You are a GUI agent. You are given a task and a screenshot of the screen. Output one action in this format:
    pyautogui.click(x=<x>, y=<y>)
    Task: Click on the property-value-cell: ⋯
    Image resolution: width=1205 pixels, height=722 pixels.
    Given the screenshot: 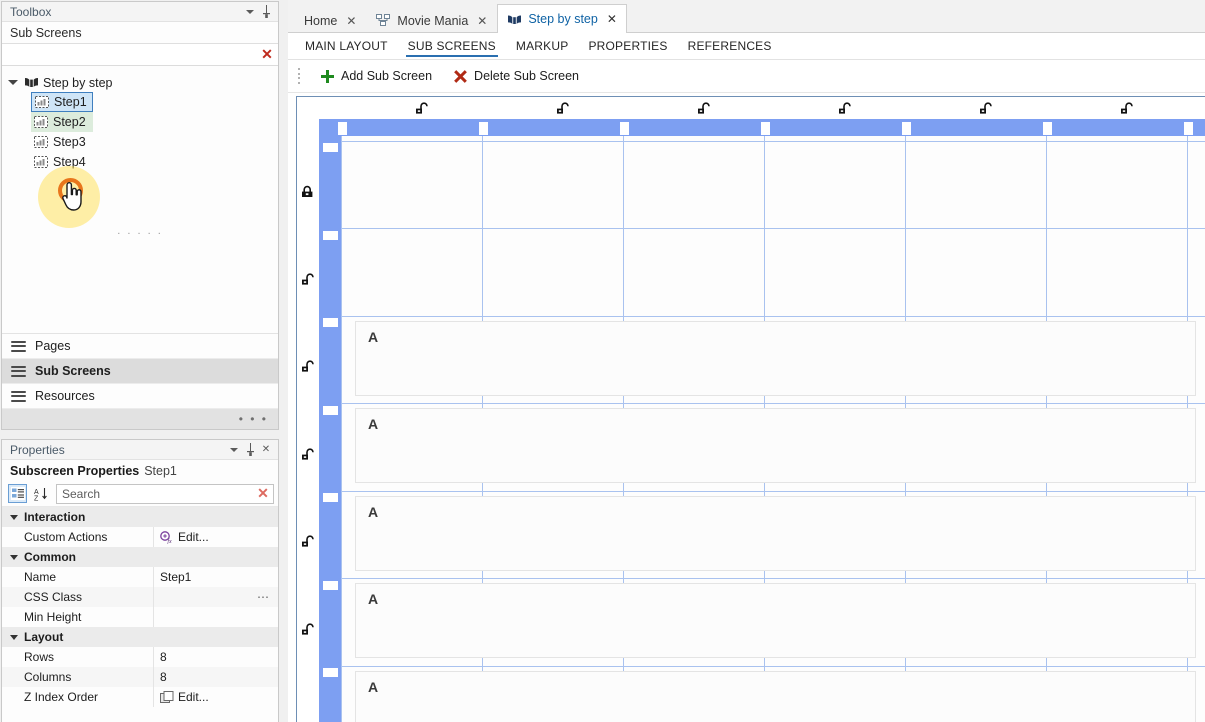 What is the action you would take?
    pyautogui.click(x=216, y=597)
    